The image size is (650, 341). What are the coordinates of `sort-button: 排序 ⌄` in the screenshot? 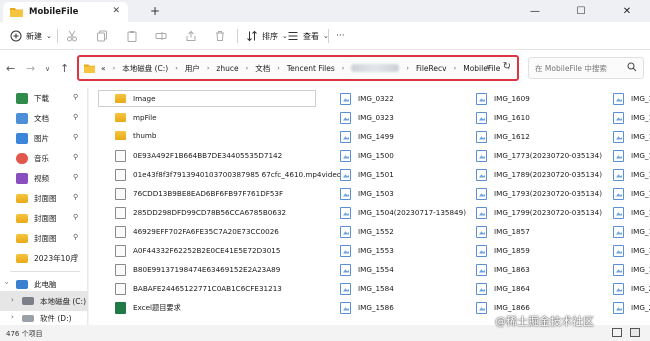 It's located at (267, 36).